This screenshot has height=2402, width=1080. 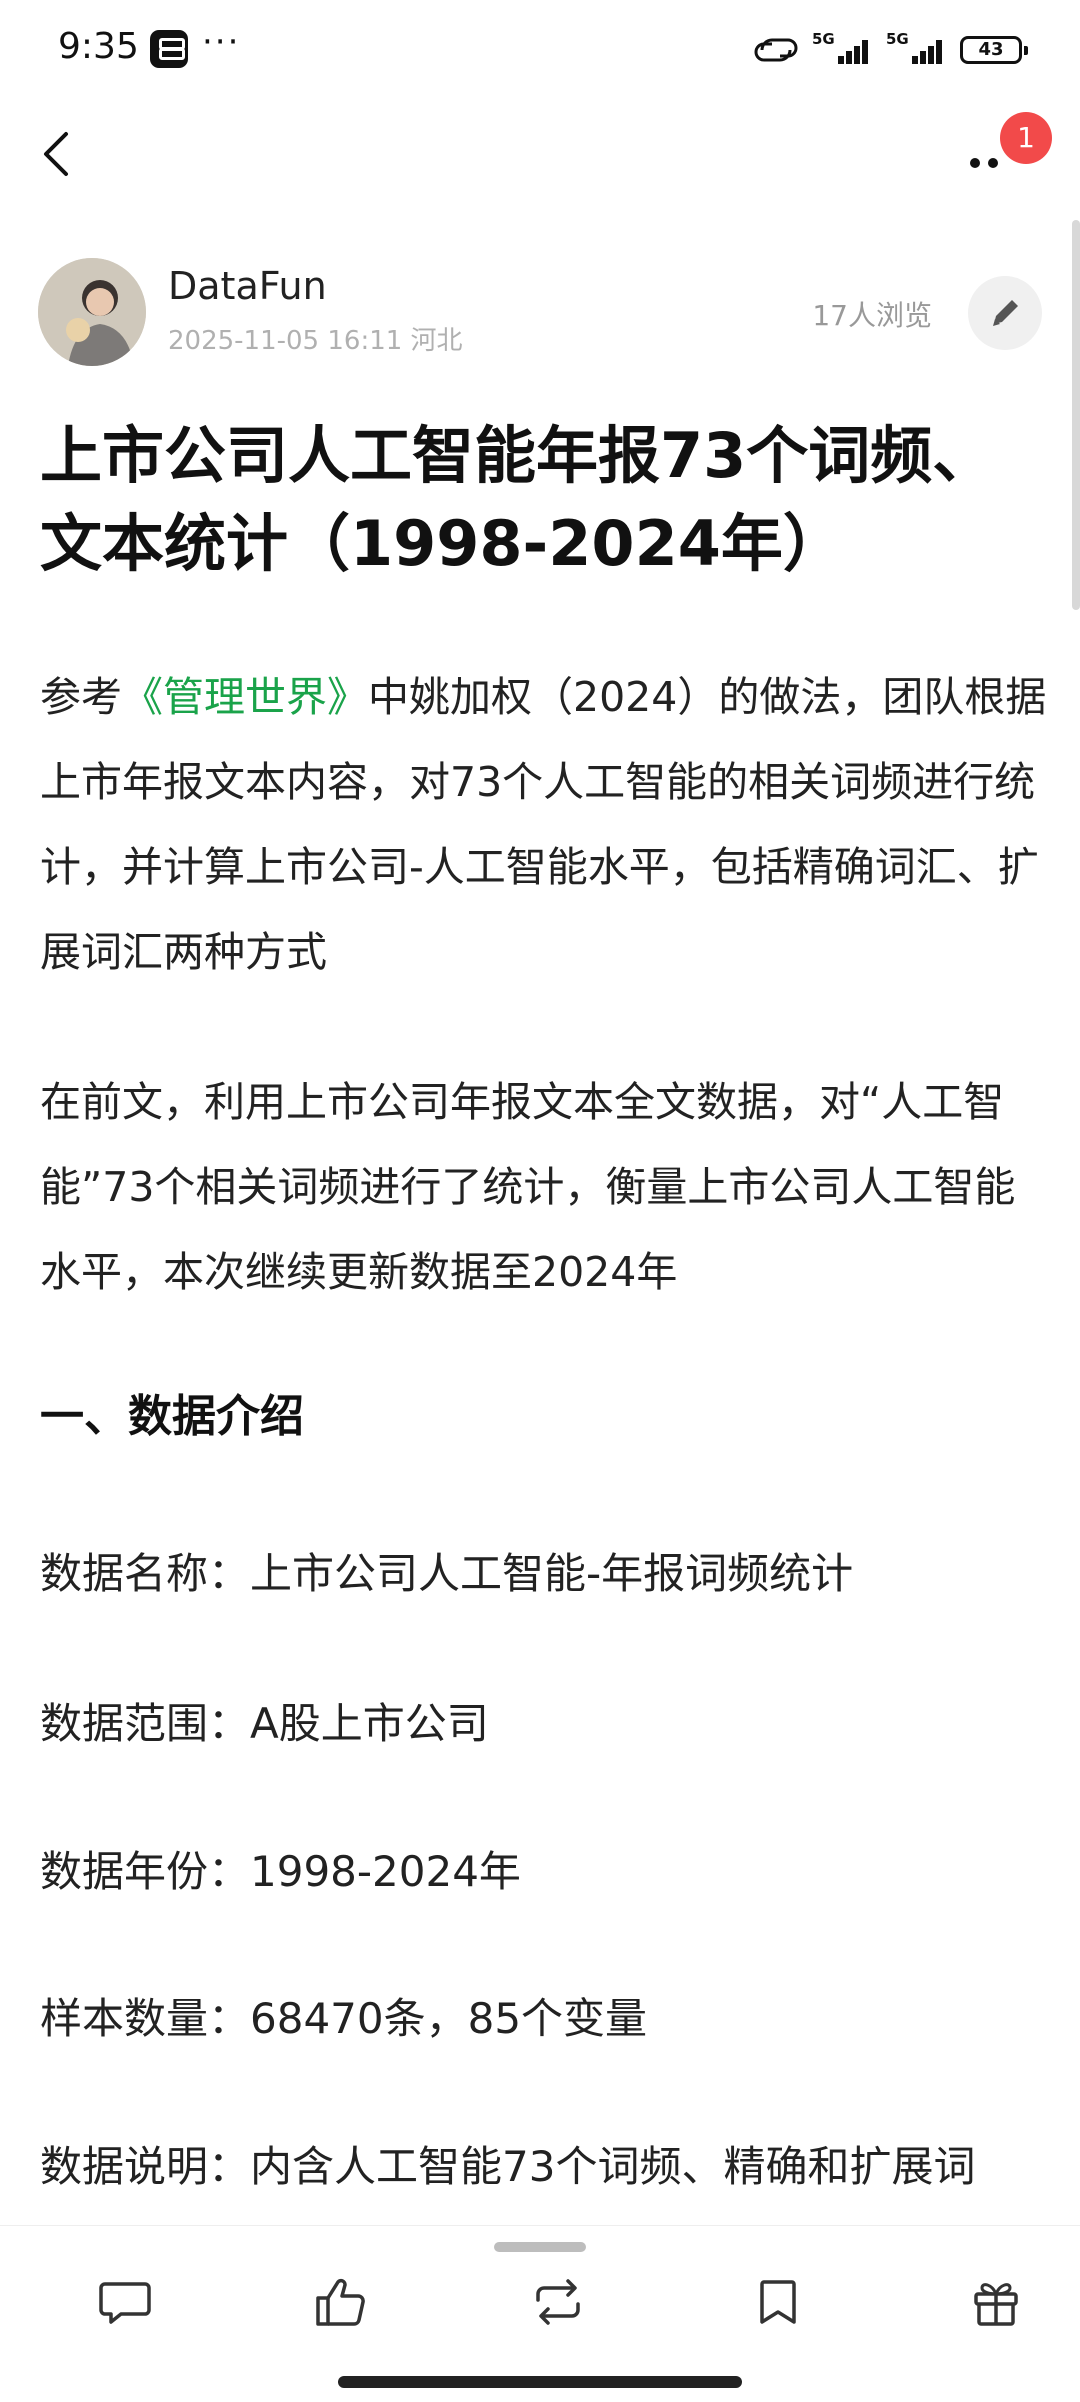 I want to click on like-icon, so click(x=340, y=2302).